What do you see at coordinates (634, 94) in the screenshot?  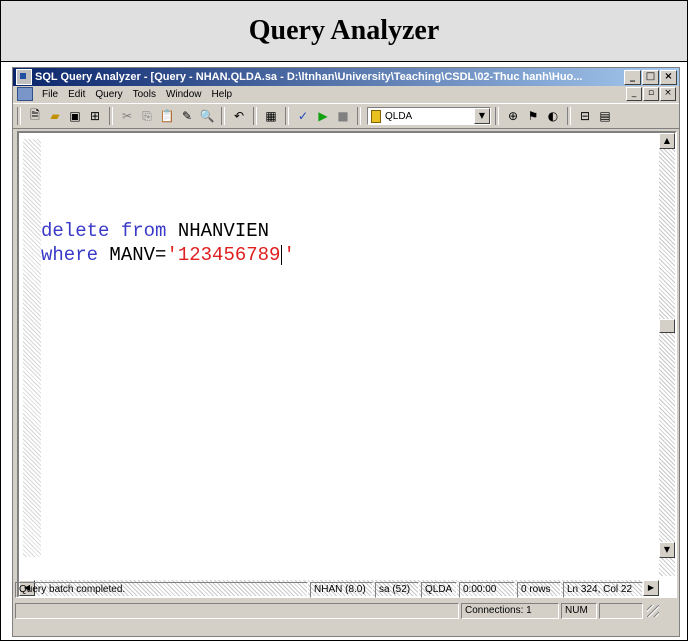 I see `doc-minimize-button: _` at bounding box center [634, 94].